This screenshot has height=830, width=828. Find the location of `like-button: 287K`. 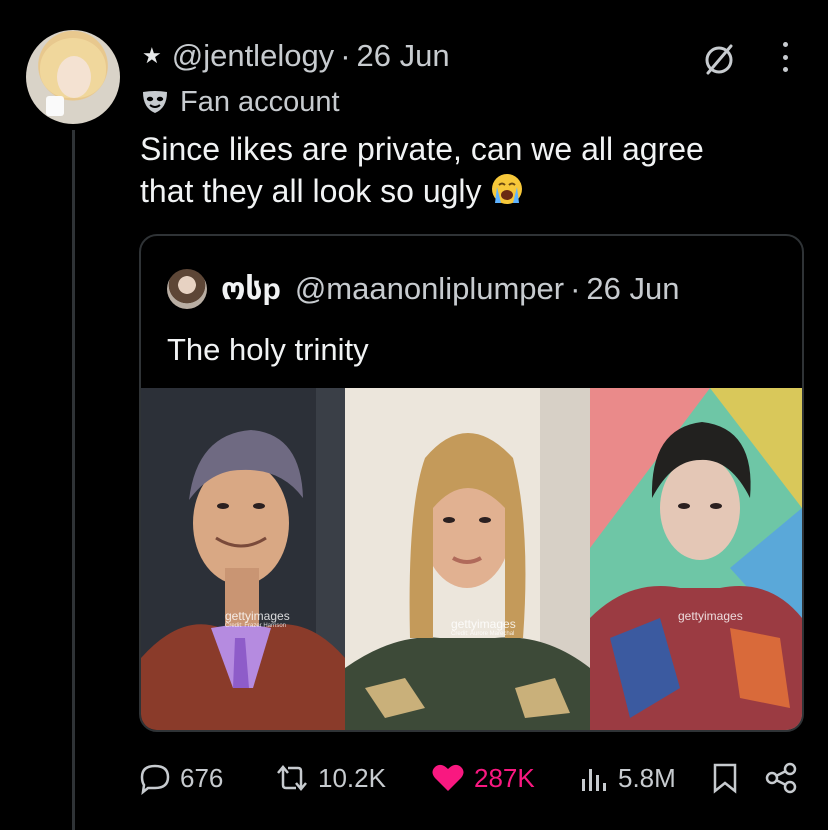

like-button: 287K is located at coordinates (482, 778).